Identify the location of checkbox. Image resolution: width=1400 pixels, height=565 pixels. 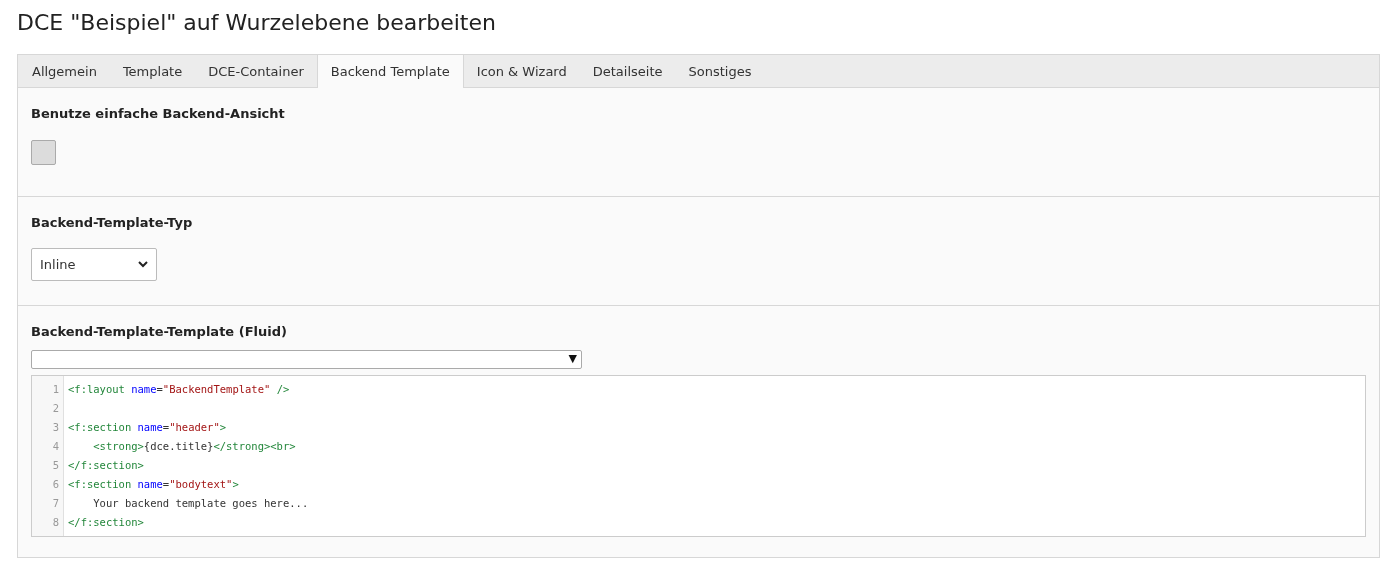
(43, 152).